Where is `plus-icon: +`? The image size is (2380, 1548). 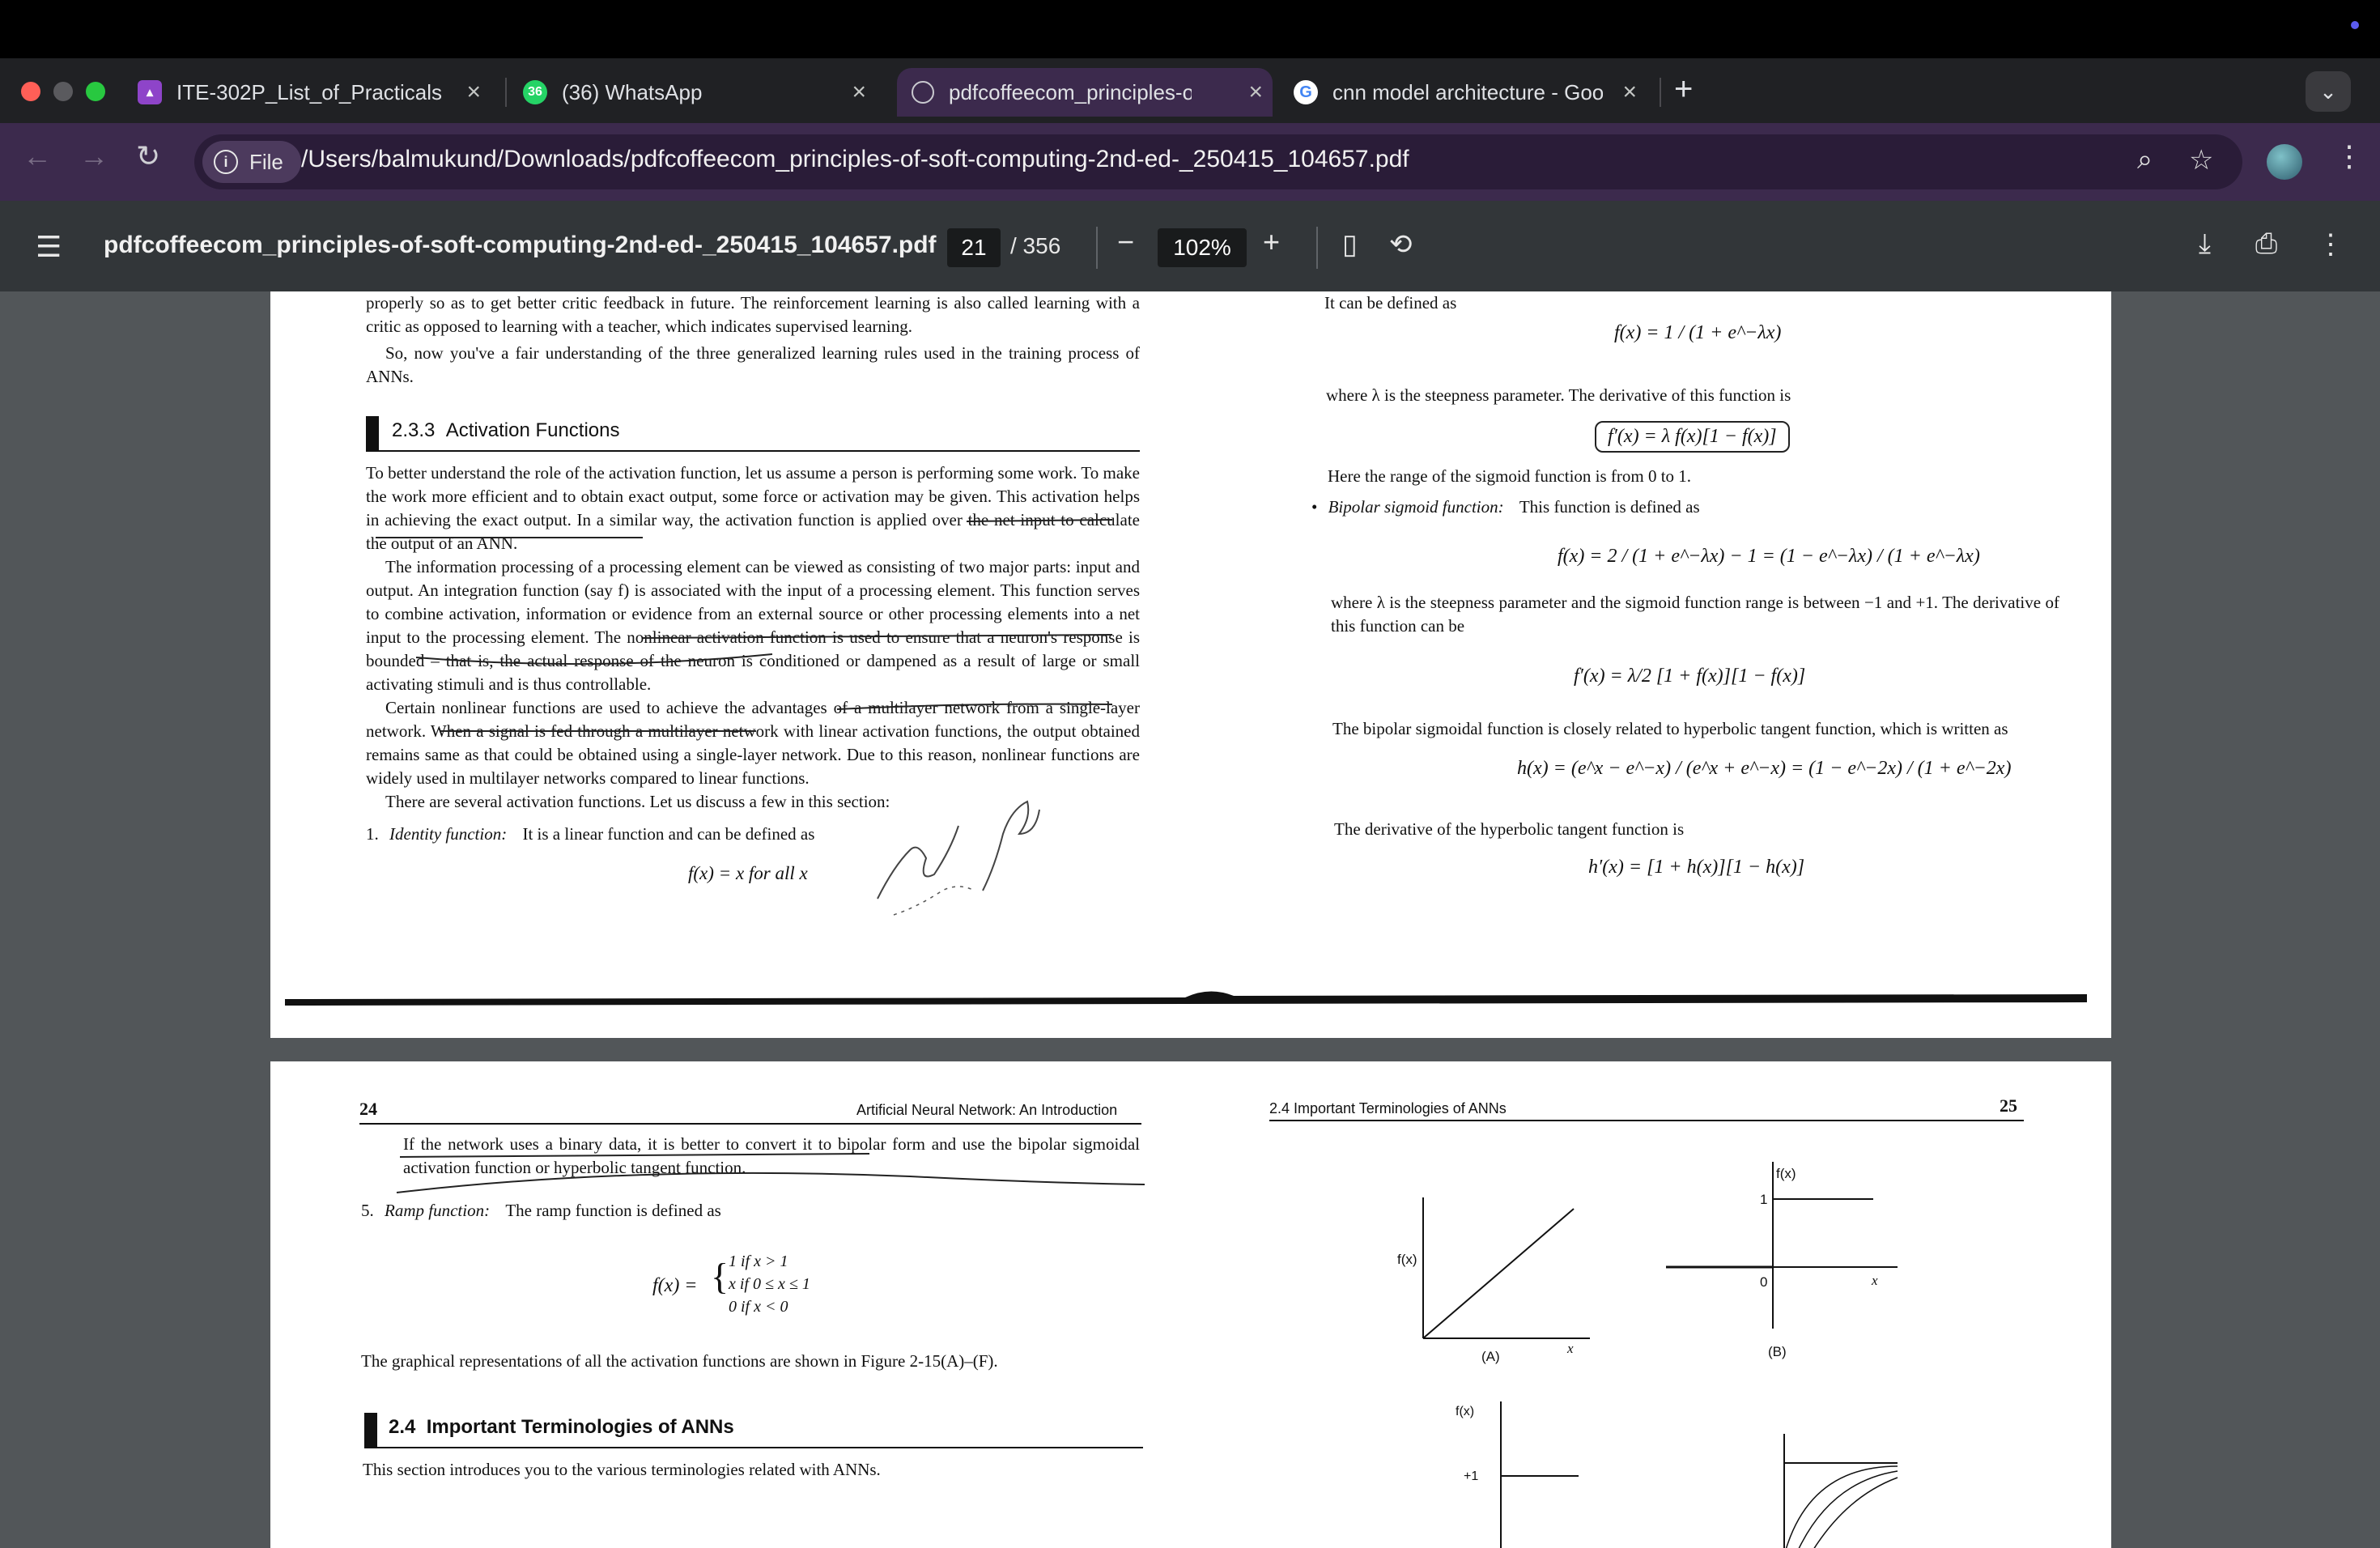 plus-icon: + is located at coordinates (1272, 241).